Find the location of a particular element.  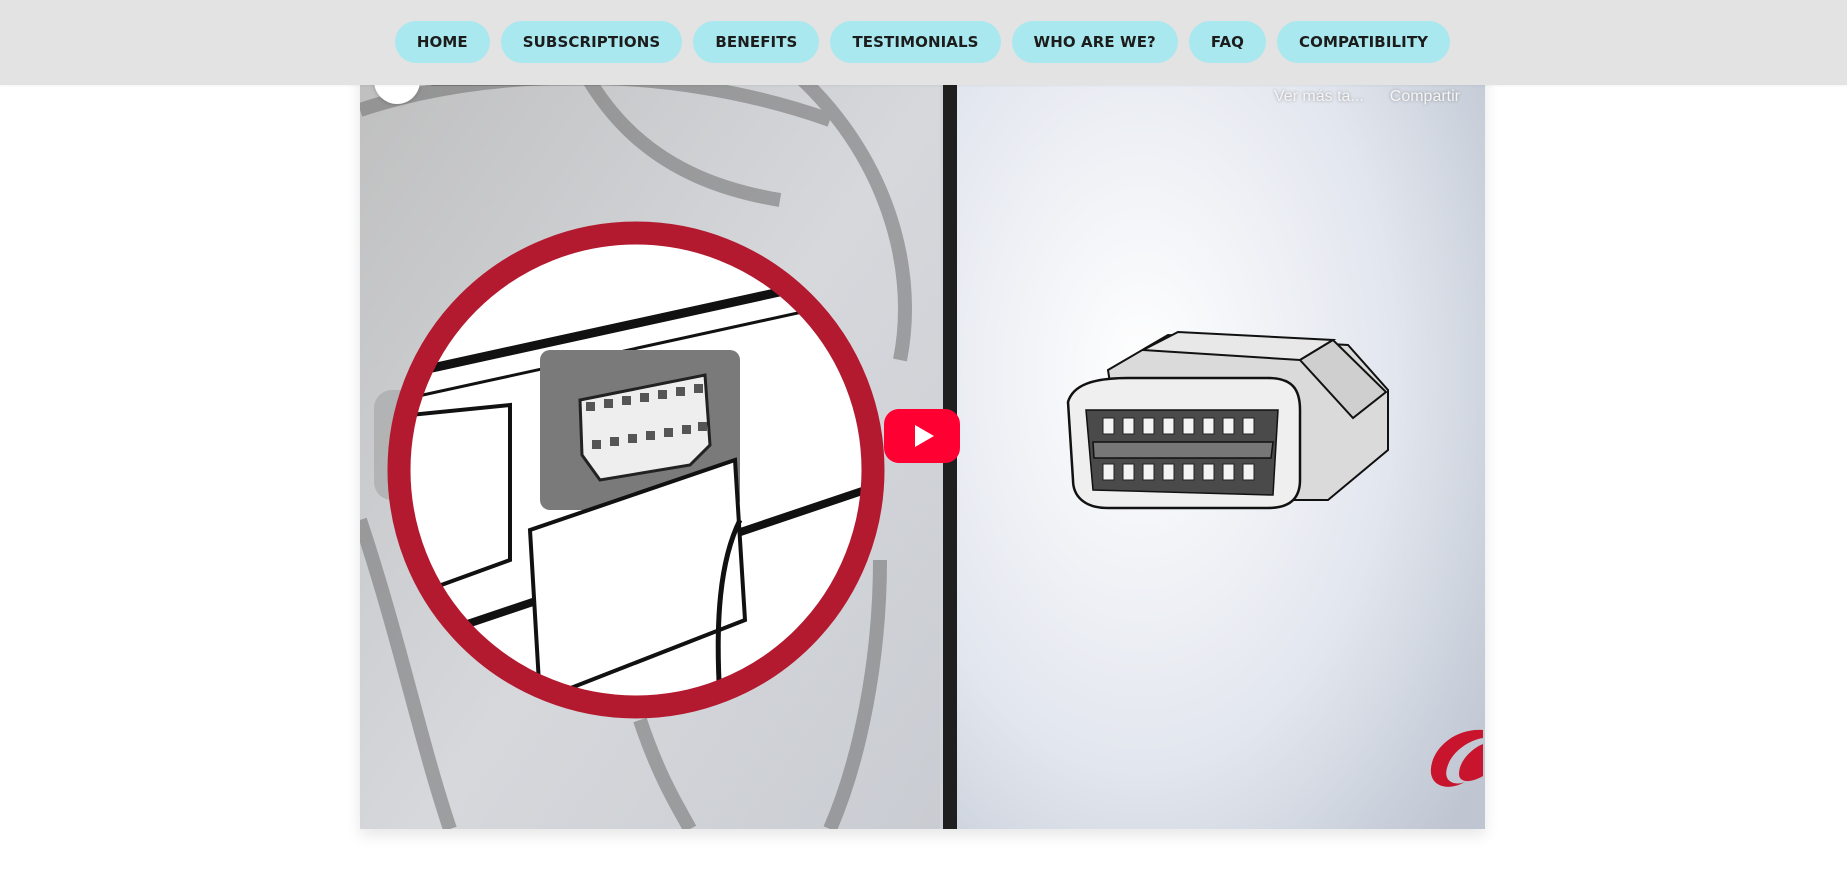

nav-testimonials: TESTIMONIALS is located at coordinates (915, 42).